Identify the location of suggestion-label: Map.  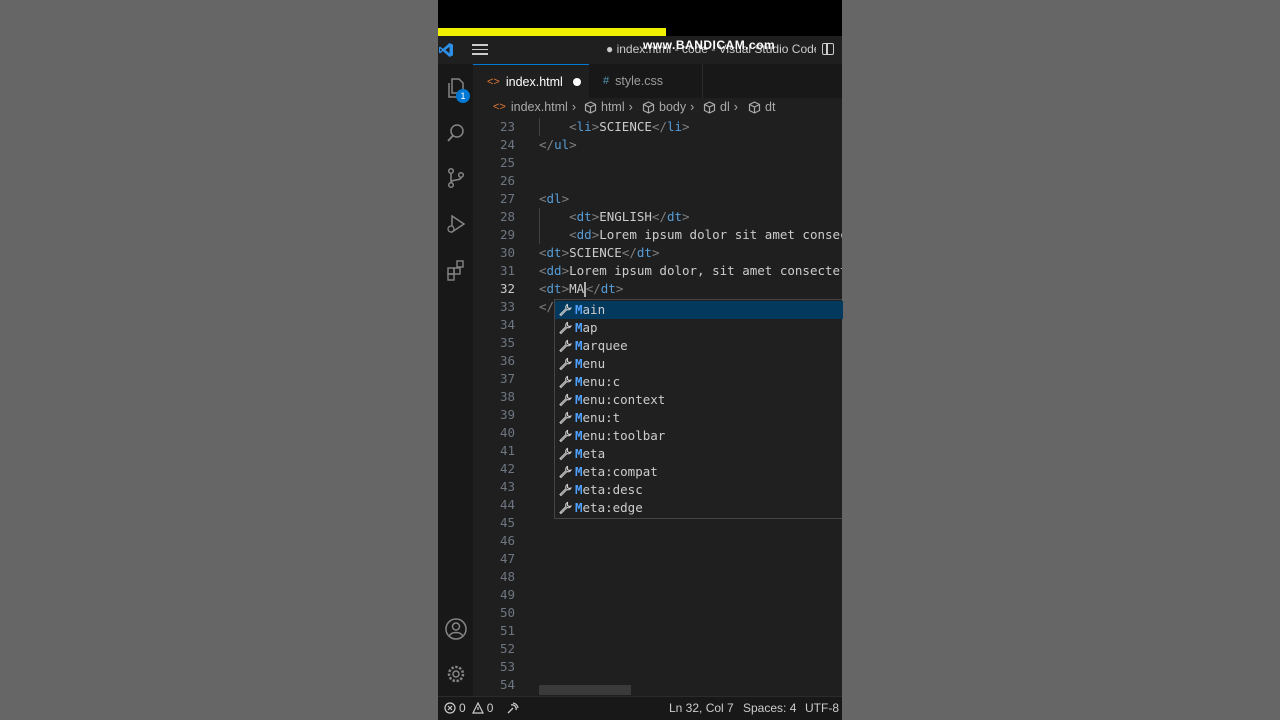
(586, 327).